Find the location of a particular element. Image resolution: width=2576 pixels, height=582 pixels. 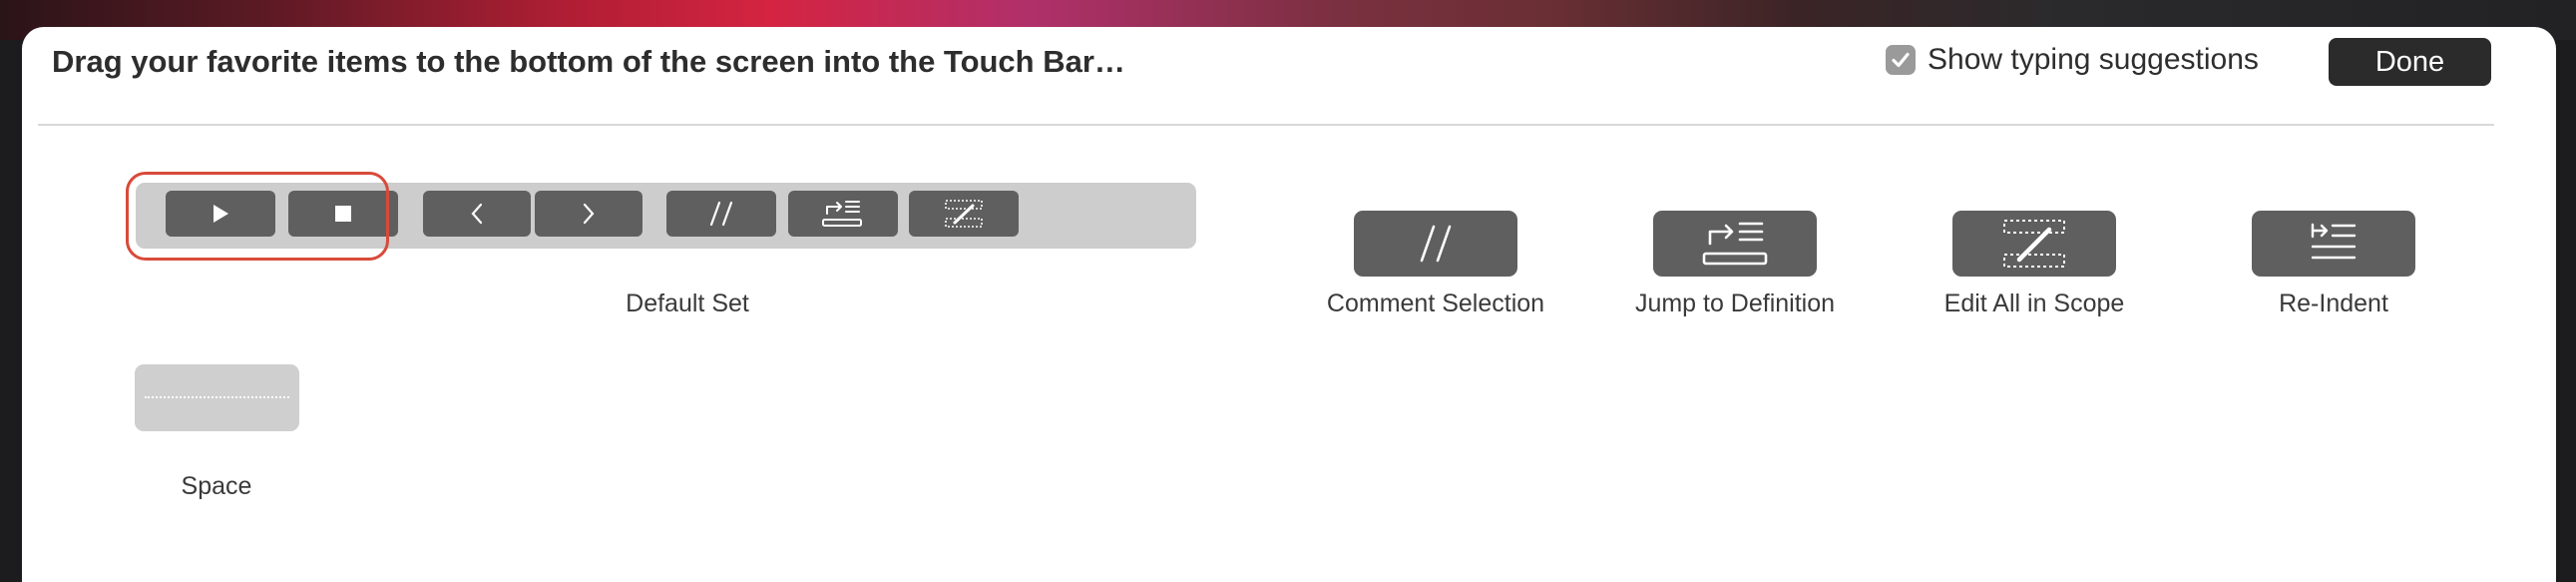

space-item is located at coordinates (217, 397).